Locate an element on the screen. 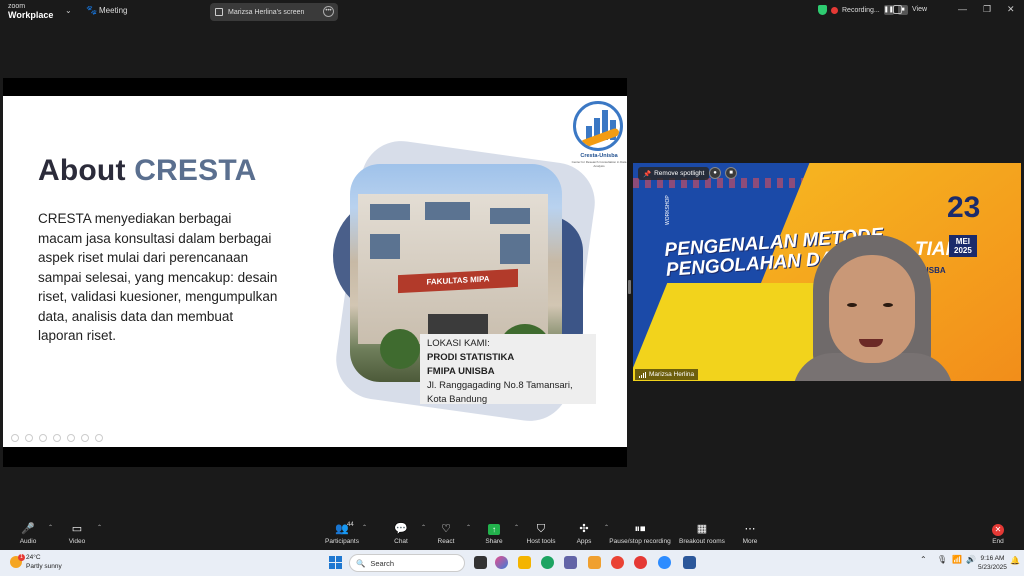 The image size is (1024, 576). pause-recording-label: Pause/stop recording is located at coordinates (640, 541).